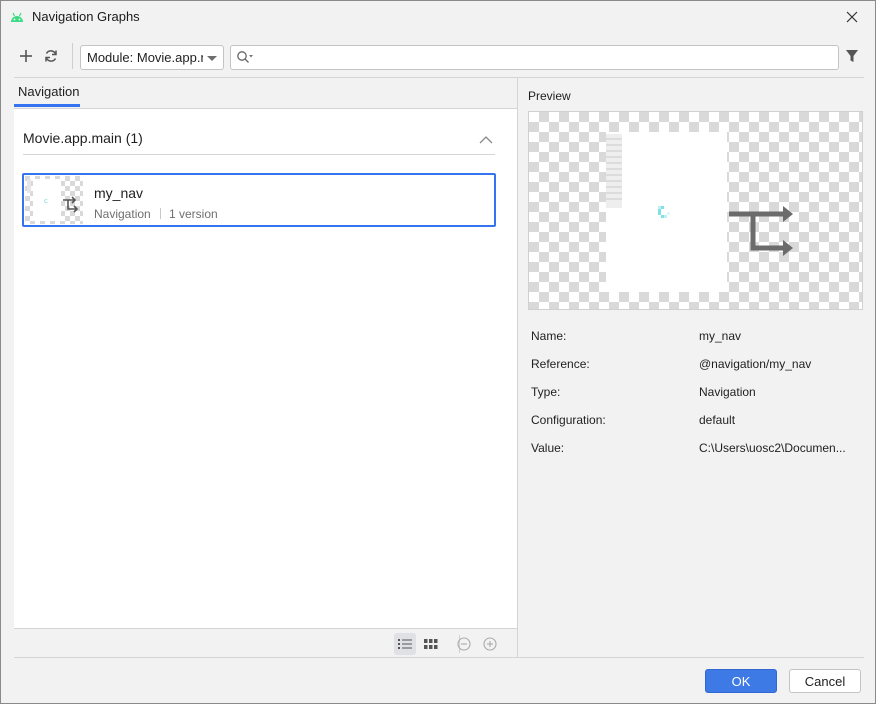  Describe the element at coordinates (549, 336) in the screenshot. I see `property-key: Name:` at that location.